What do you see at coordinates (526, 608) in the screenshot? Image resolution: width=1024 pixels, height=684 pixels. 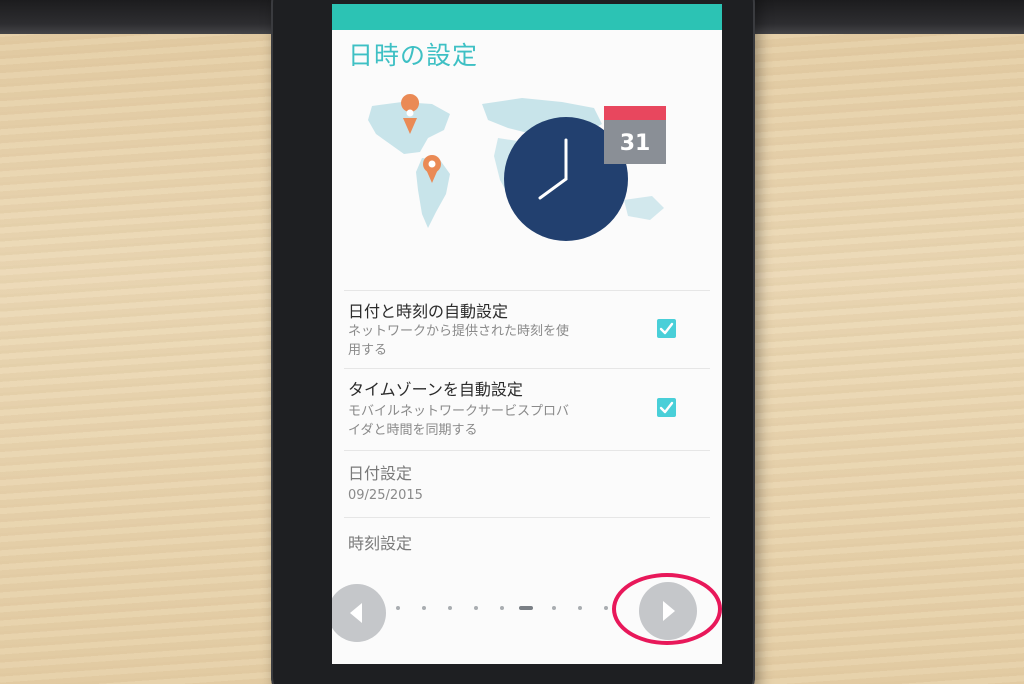 I see `page-dot-active` at bounding box center [526, 608].